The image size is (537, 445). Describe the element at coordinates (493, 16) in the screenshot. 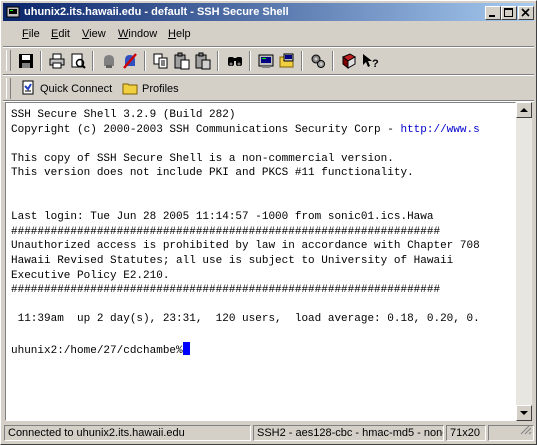

I see `minimize-icon` at that location.